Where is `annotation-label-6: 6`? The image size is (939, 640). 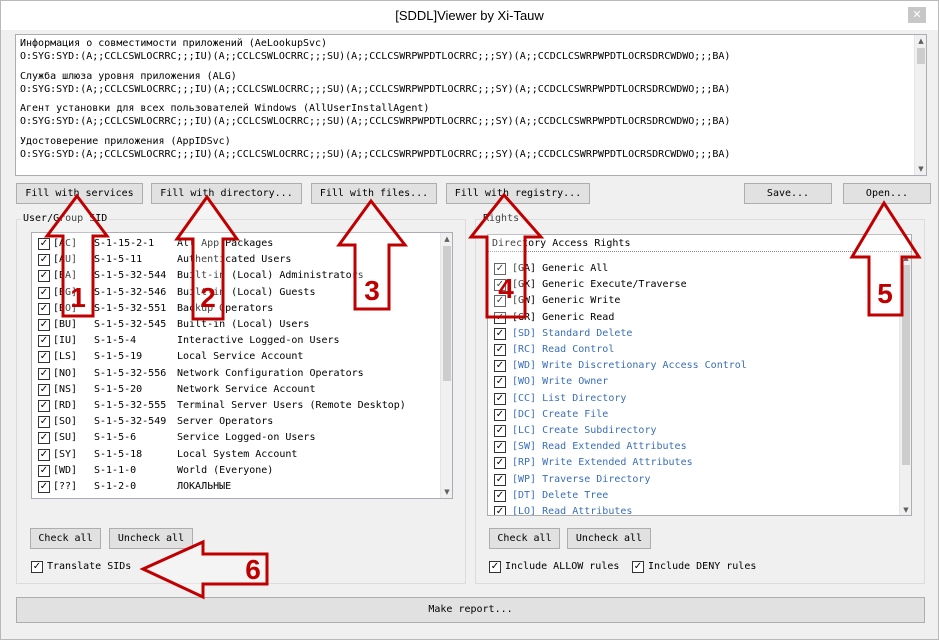 annotation-label-6: 6 is located at coordinates (253, 569).